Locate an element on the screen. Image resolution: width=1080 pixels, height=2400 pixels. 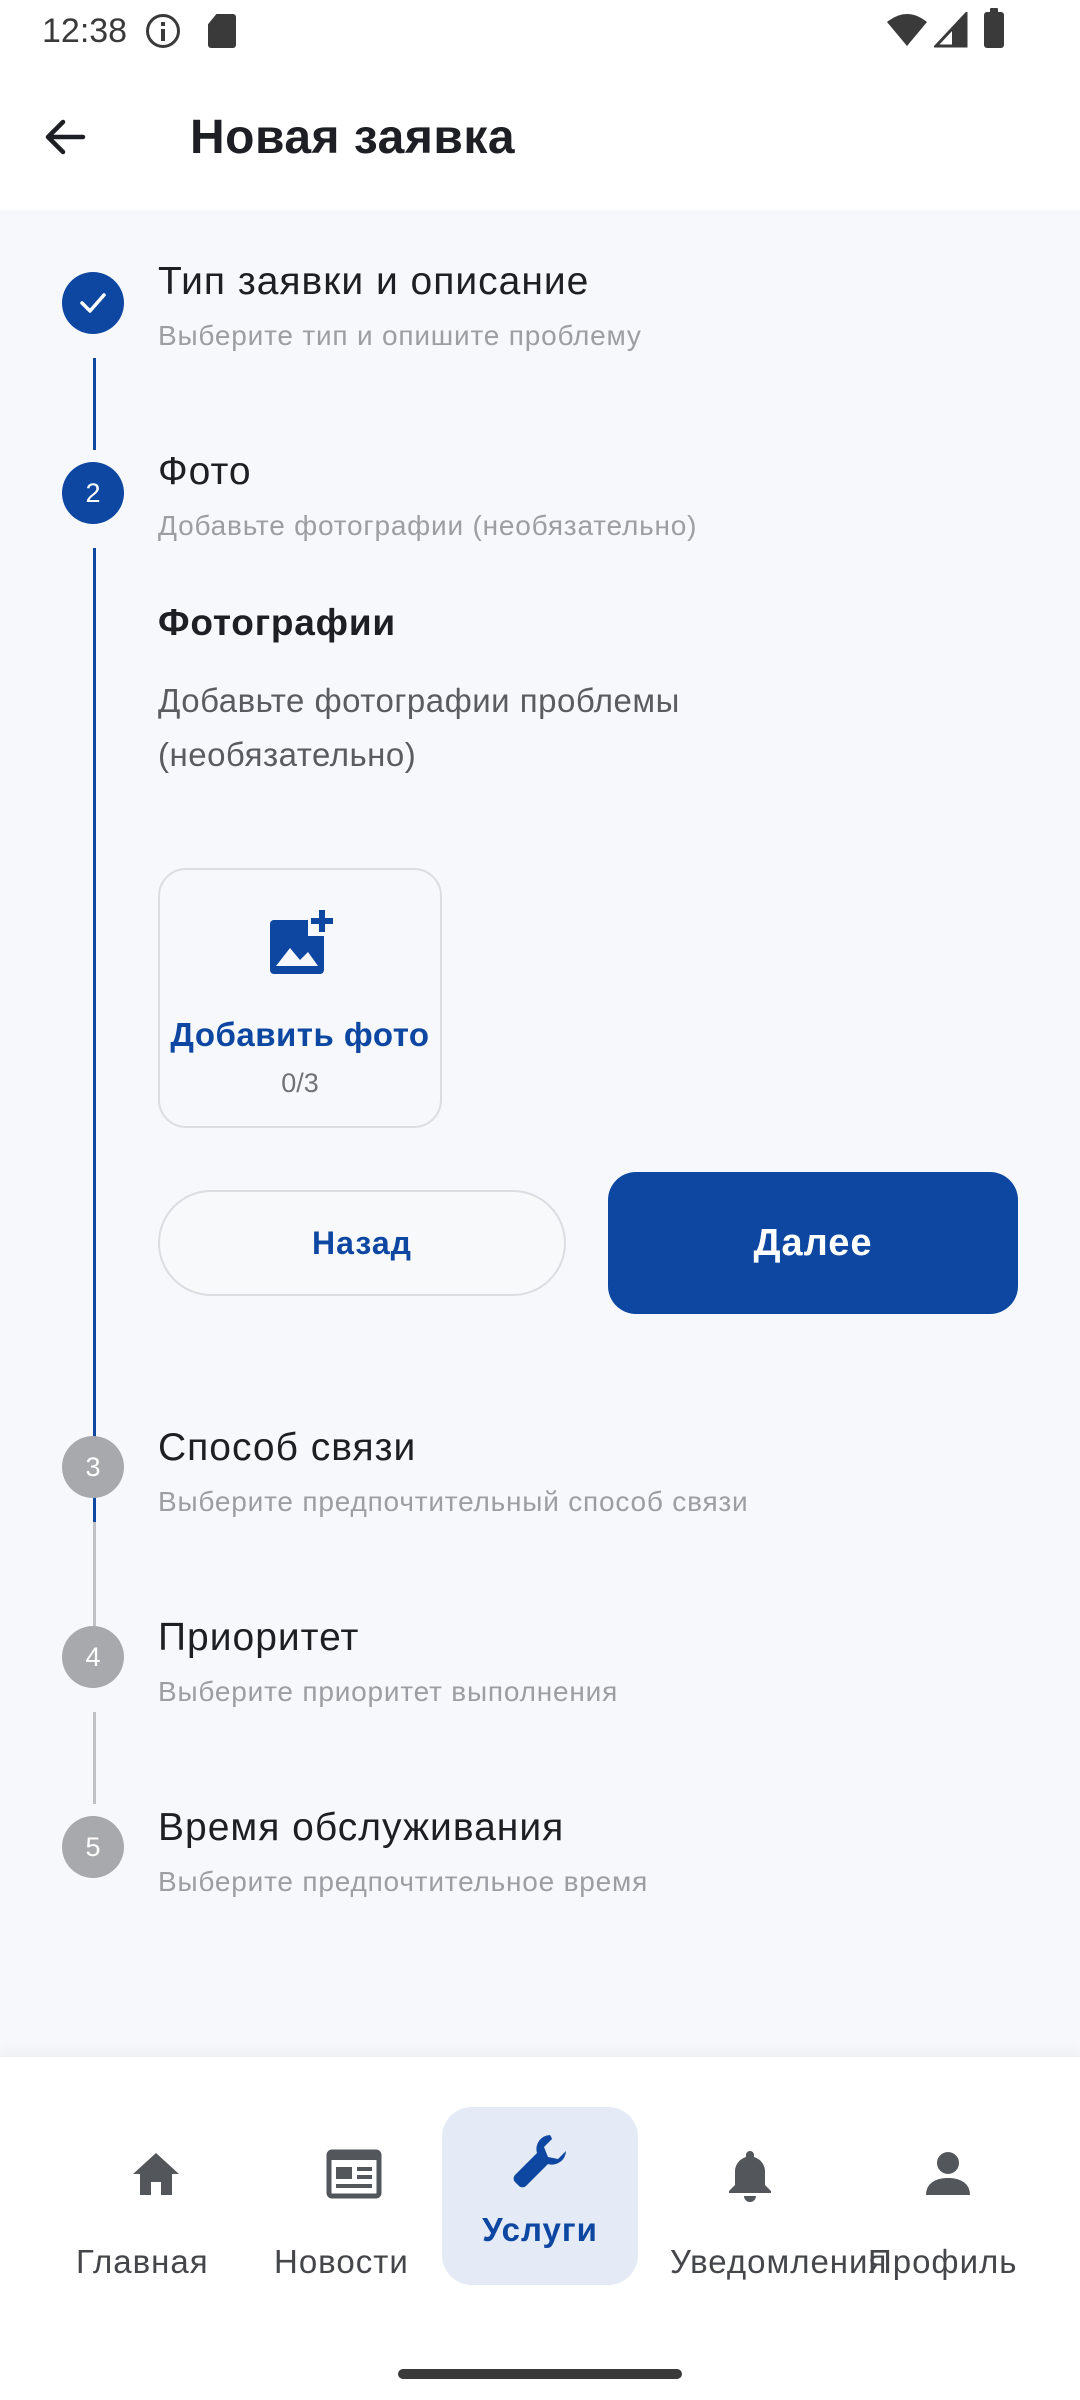
nav-label-home: Главная is located at coordinates (142, 2261).